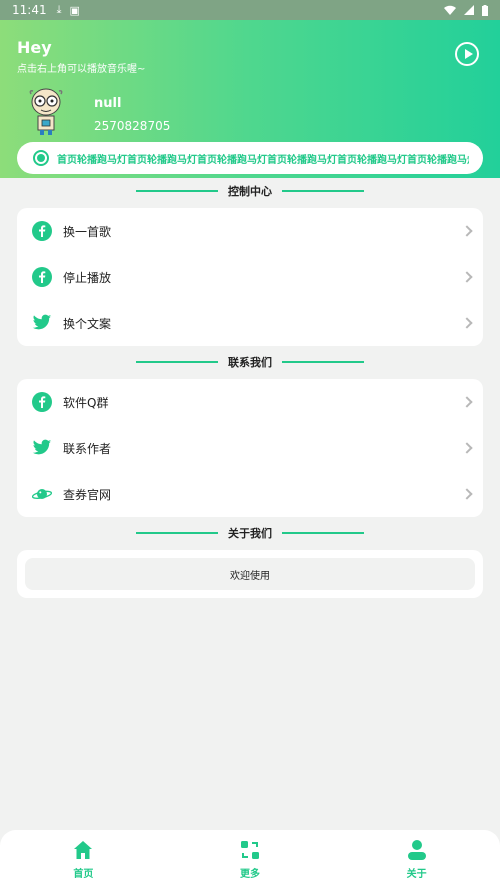  What do you see at coordinates (87, 231) in the screenshot?
I see `menu-item-label: 换一首歌` at bounding box center [87, 231].